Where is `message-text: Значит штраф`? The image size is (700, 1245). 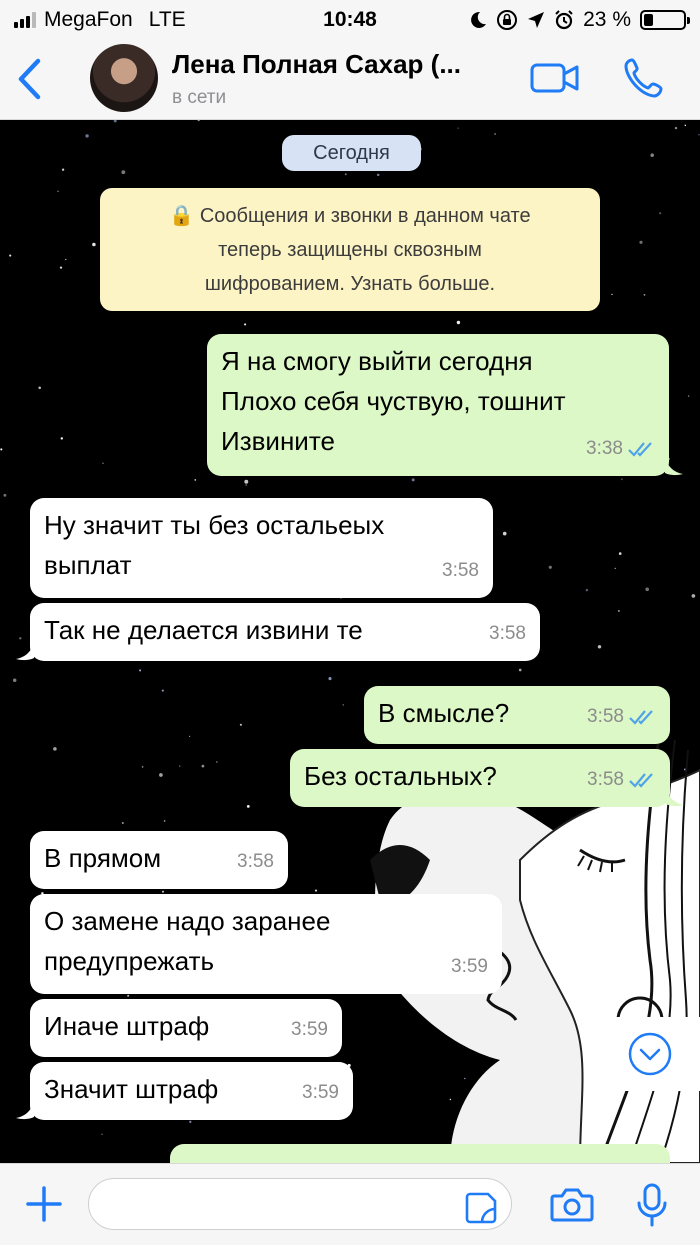 message-text: Значит штраф is located at coordinates (131, 1089).